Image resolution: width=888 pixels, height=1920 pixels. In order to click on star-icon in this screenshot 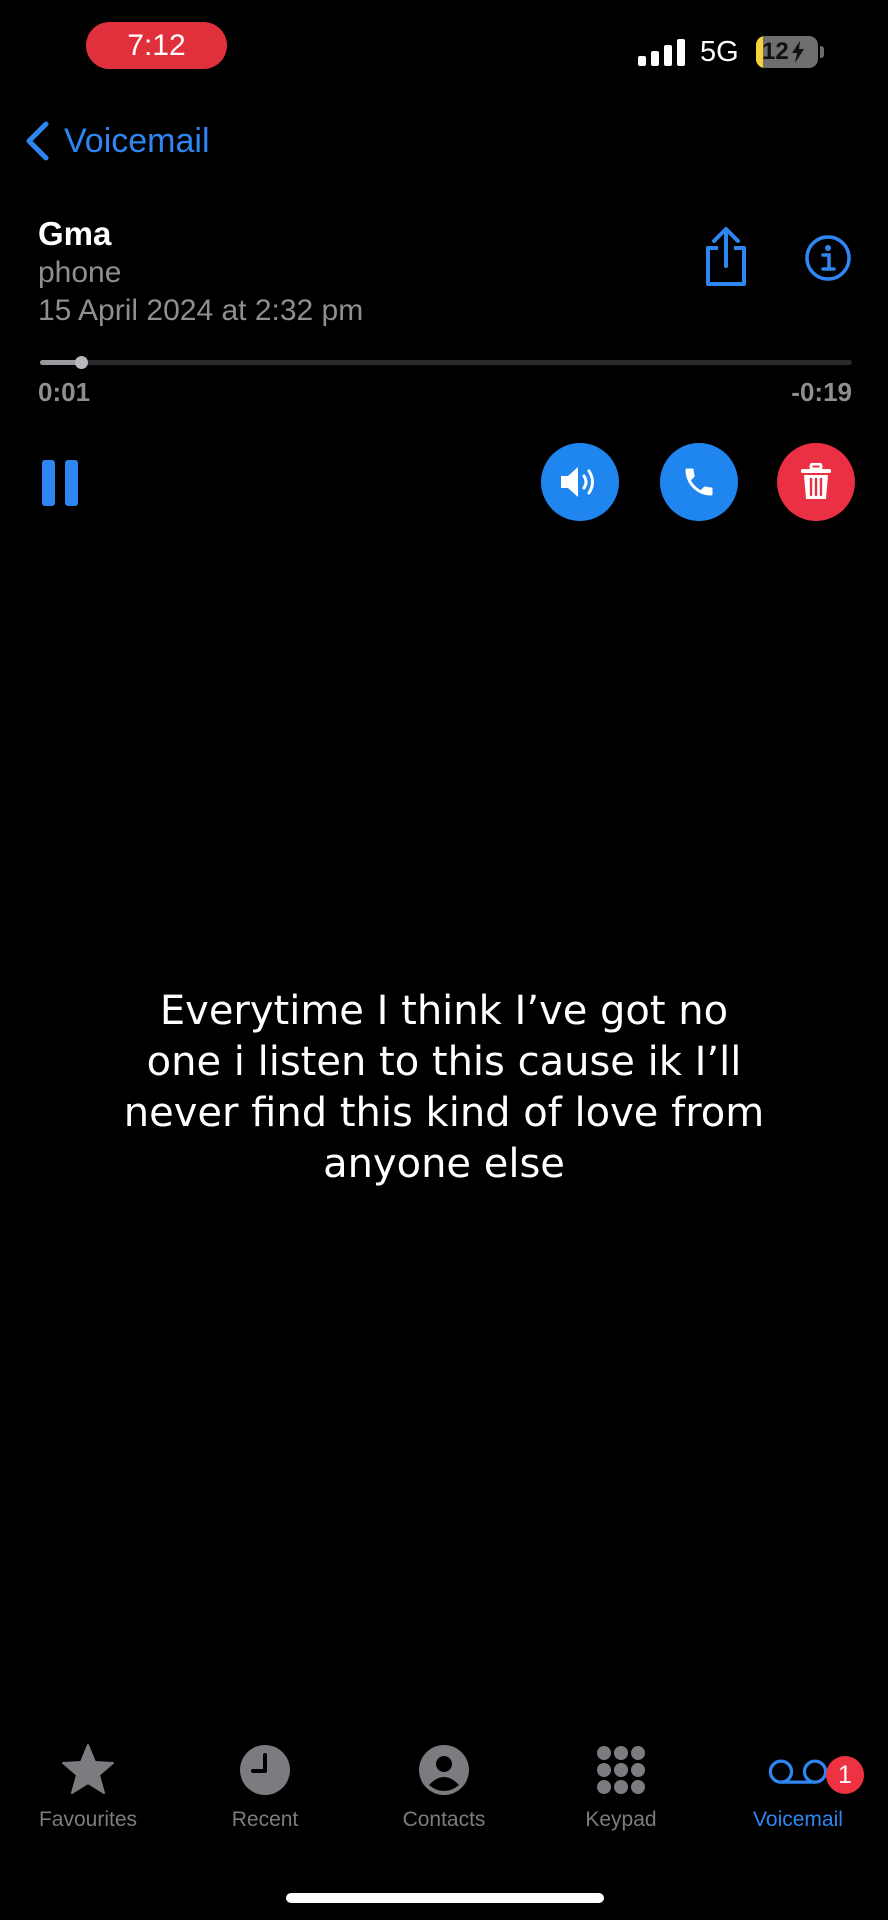, I will do `click(88, 1769)`.